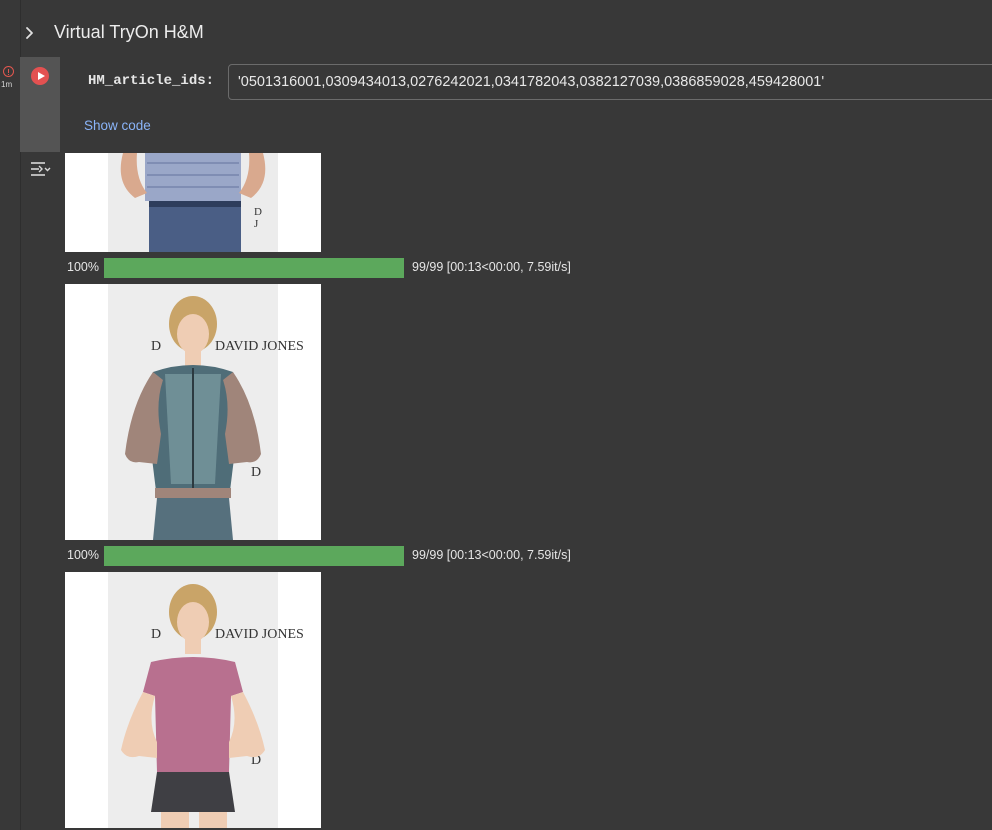 The width and height of the screenshot is (992, 830). Describe the element at coordinates (256, 224) in the screenshot. I see `svg-text: J` at that location.